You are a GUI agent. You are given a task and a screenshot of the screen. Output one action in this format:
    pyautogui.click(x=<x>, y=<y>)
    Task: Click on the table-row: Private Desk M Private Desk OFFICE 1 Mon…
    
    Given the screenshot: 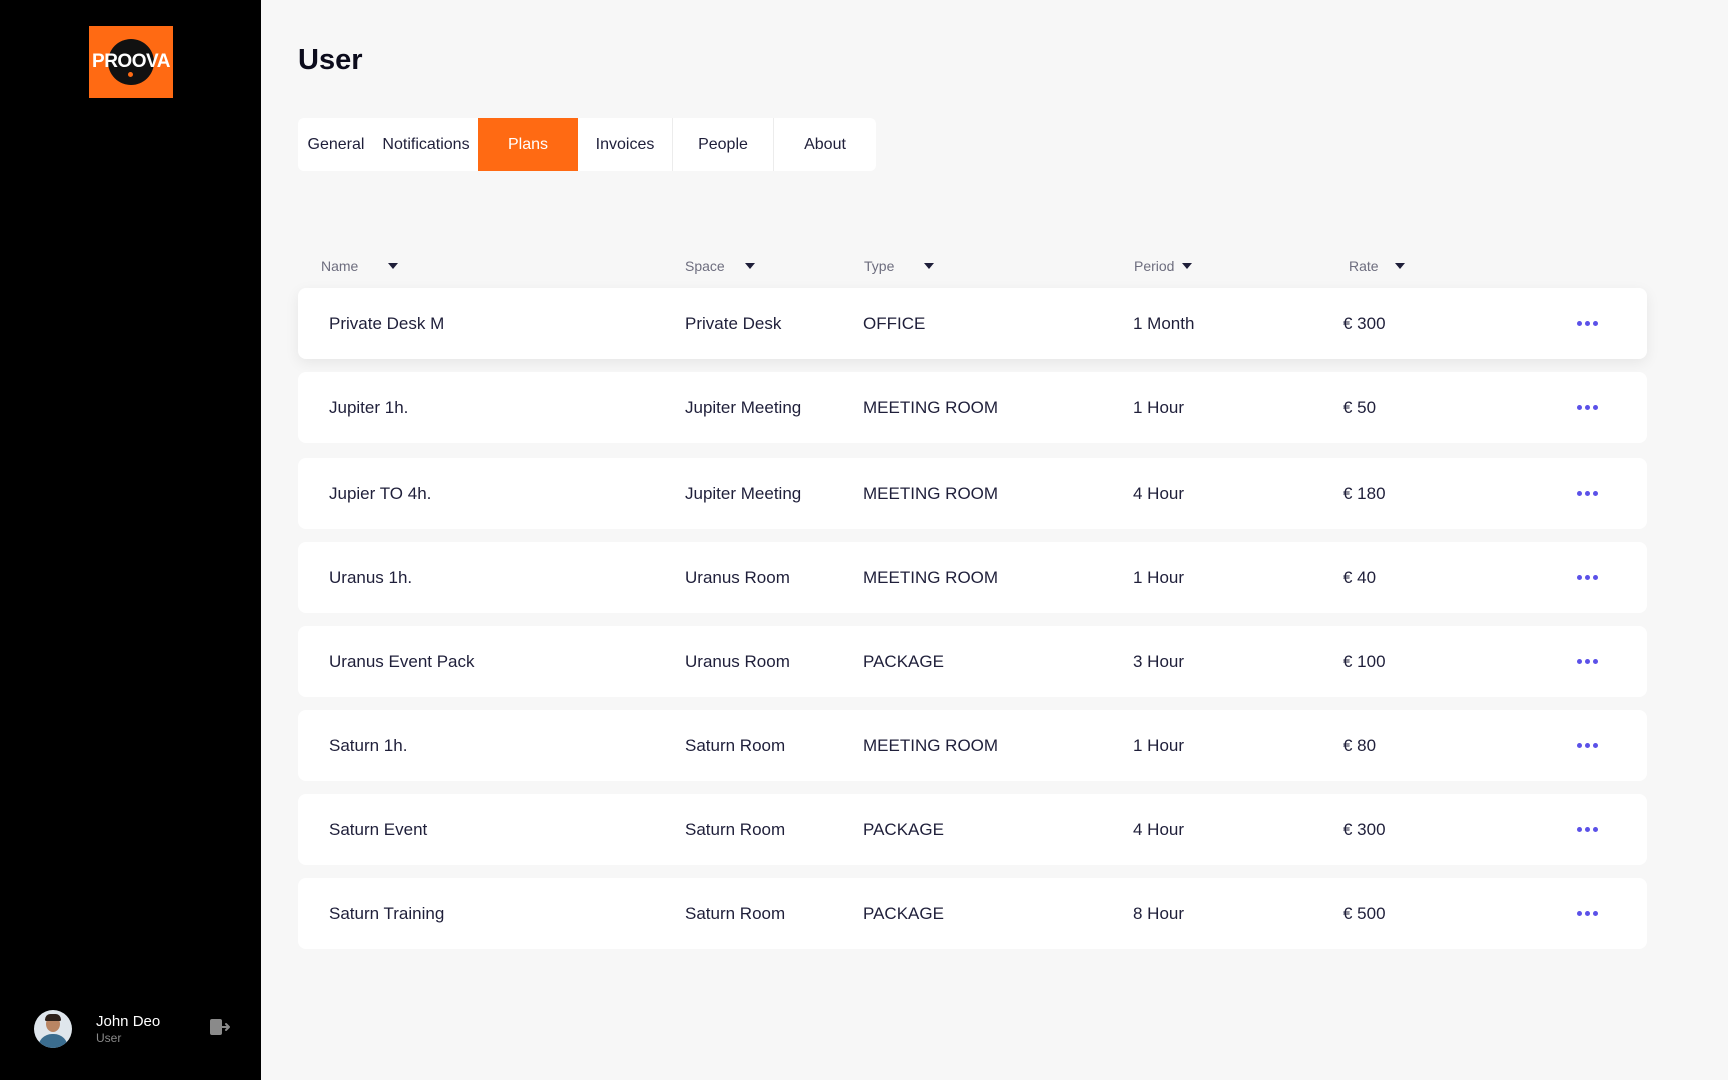 What is the action you would take?
    pyautogui.click(x=972, y=323)
    